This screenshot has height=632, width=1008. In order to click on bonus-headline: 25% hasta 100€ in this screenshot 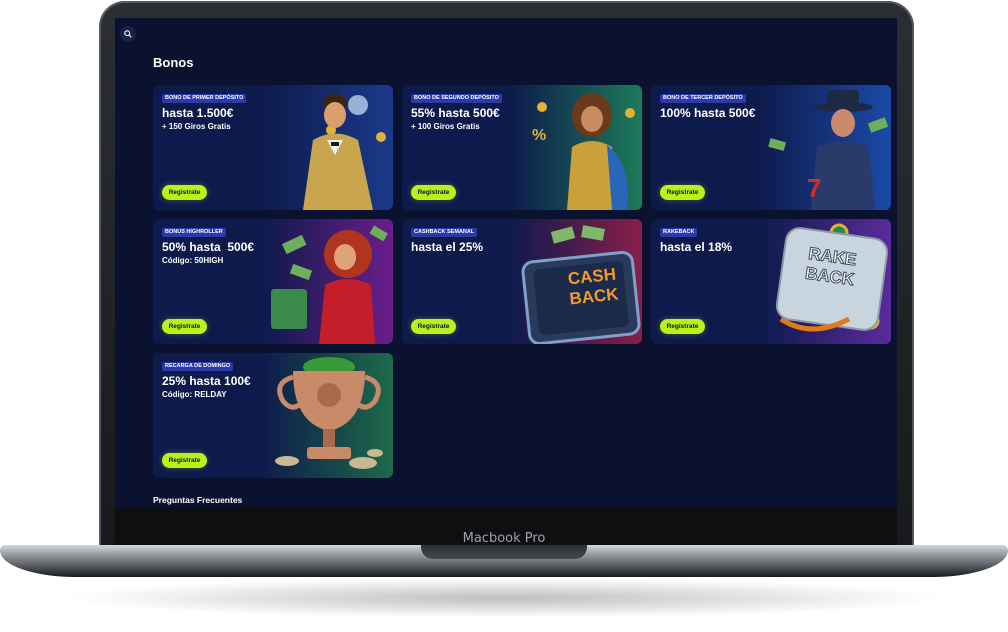, I will do `click(206, 381)`.